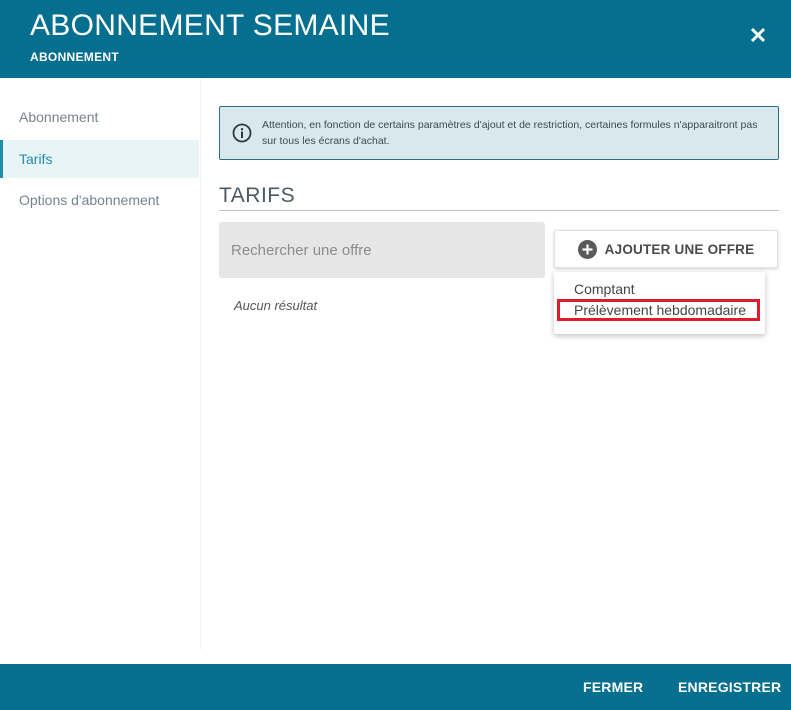 This screenshot has height=710, width=791. Describe the element at coordinates (658, 310) in the screenshot. I see `dropdown-option-prelevement-hebdomadaire: Prélèvement hebdomadaire` at that location.